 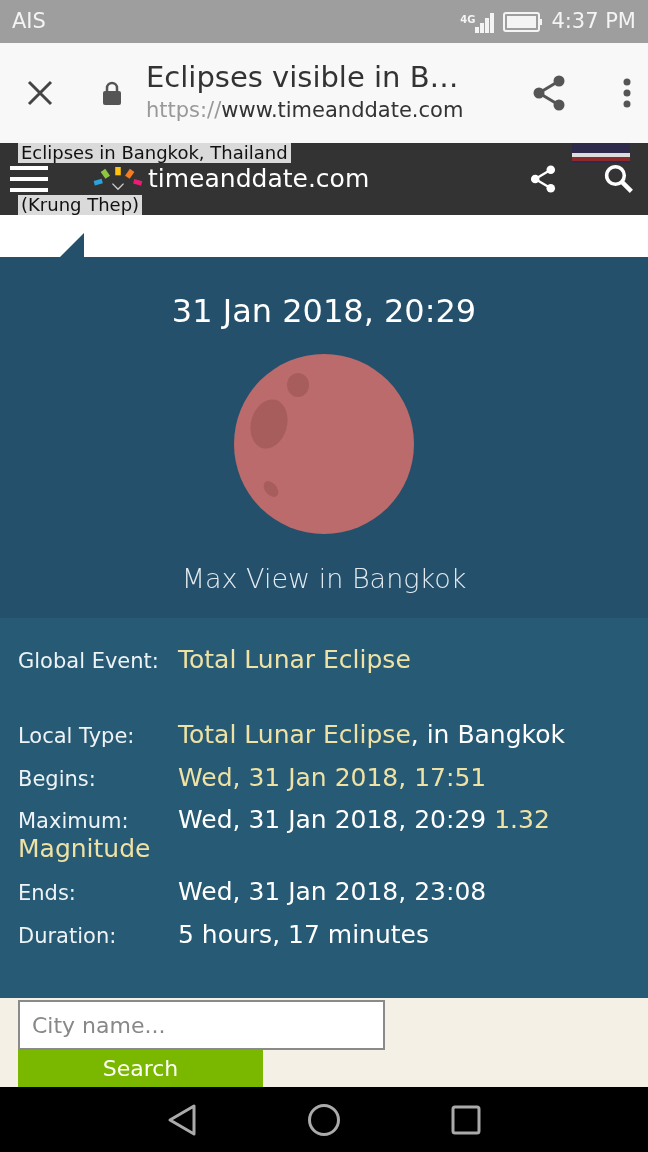 I want to click on detail-row-text: Ends: Wed, 31 Jan 2018, 23:08, so click(x=253, y=892).